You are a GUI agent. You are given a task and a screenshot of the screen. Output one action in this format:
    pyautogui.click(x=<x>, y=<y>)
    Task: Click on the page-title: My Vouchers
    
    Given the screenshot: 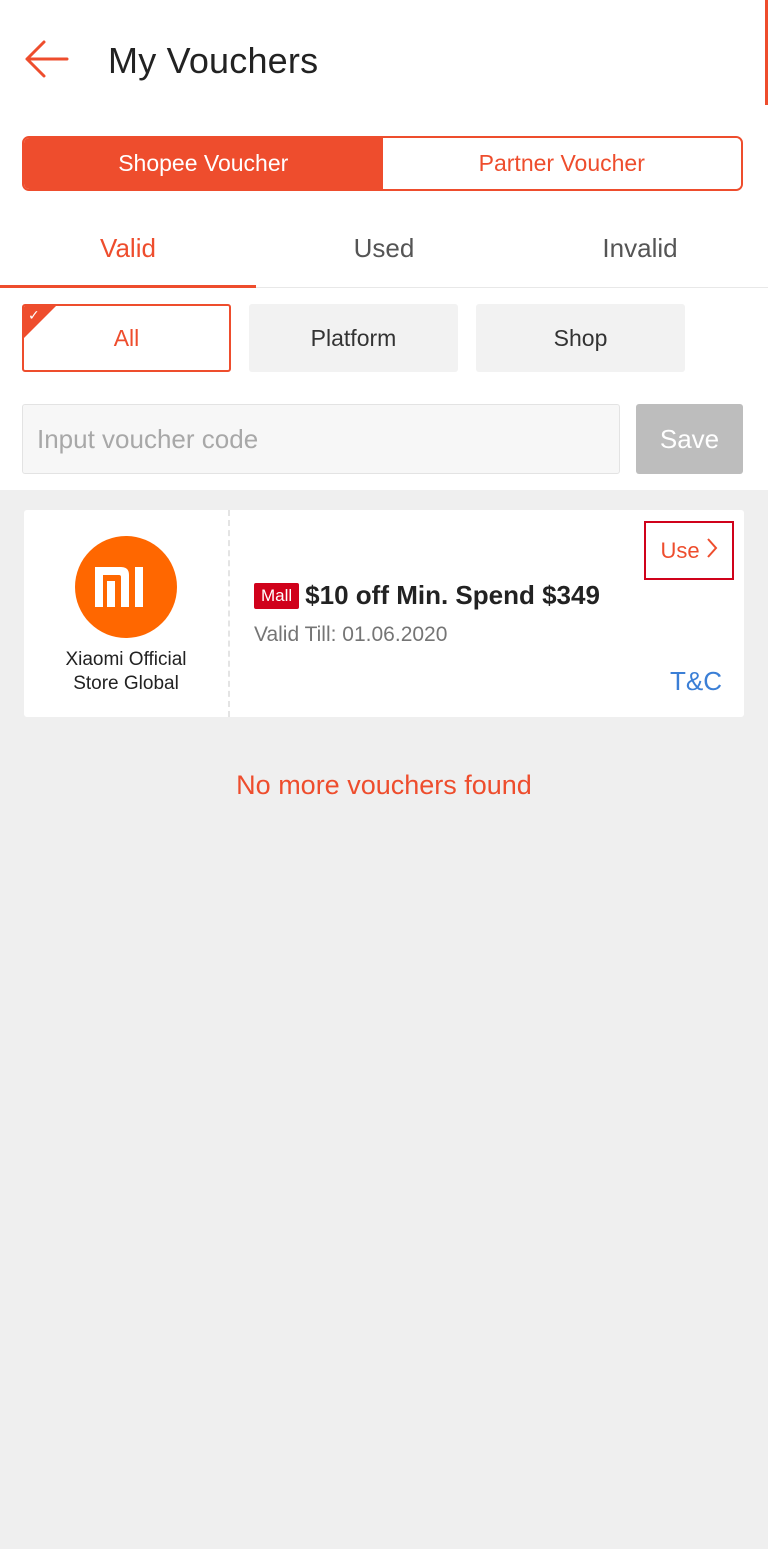 What is the action you would take?
    pyautogui.click(x=213, y=60)
    